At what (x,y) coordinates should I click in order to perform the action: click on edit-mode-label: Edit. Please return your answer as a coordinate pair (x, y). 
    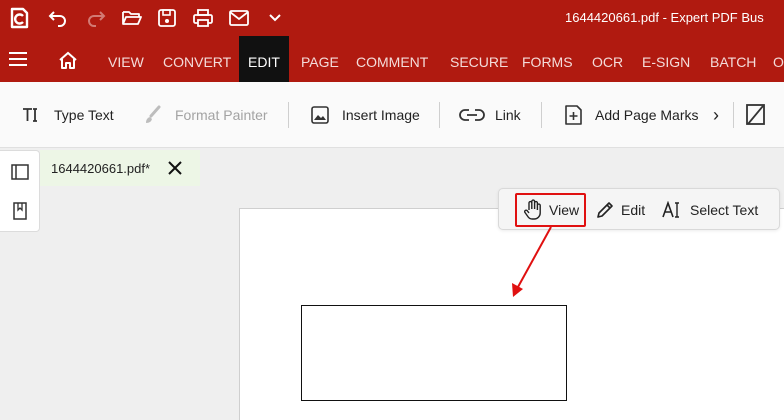
    Looking at the image, I should click on (633, 210).